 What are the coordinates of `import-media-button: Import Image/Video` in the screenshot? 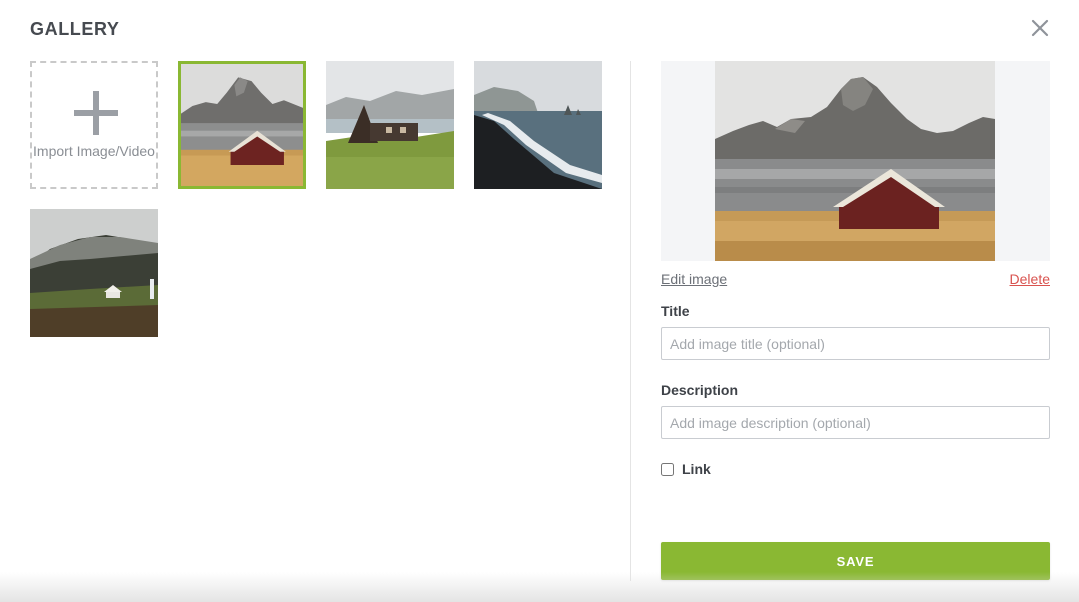 It's located at (94, 125).